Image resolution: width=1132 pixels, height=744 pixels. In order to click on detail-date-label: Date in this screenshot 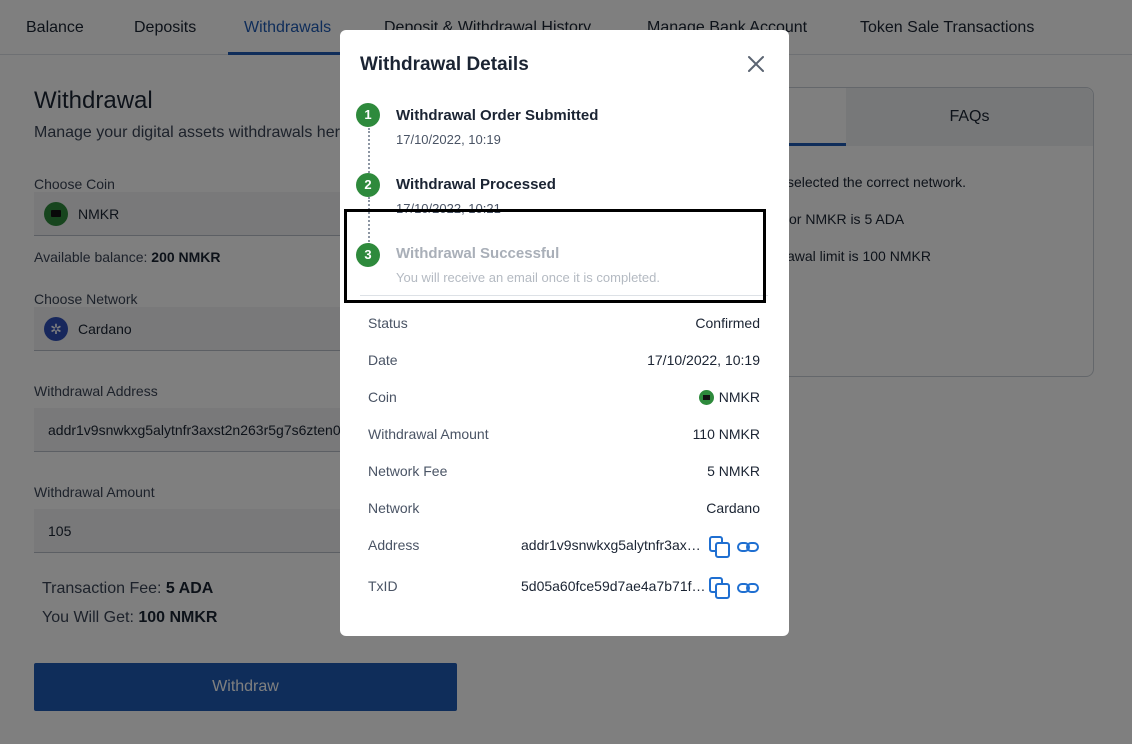, I will do `click(383, 360)`.